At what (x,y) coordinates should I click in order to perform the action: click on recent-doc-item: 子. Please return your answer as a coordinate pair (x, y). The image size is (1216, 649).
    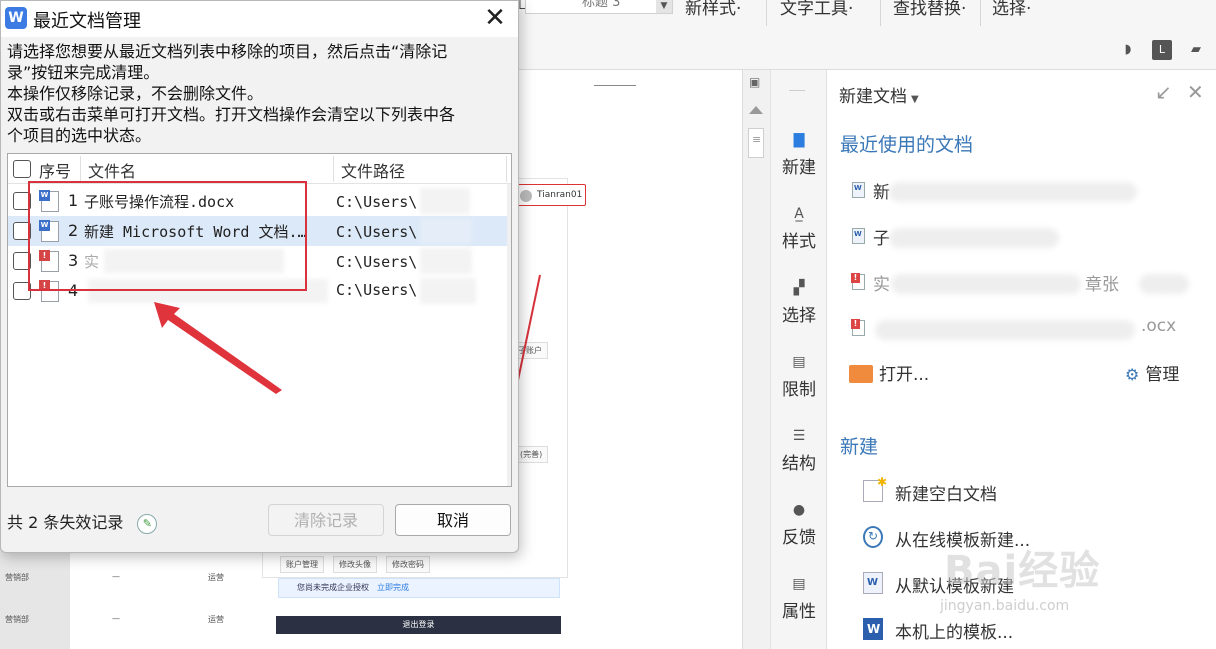
    Looking at the image, I should click on (999, 238).